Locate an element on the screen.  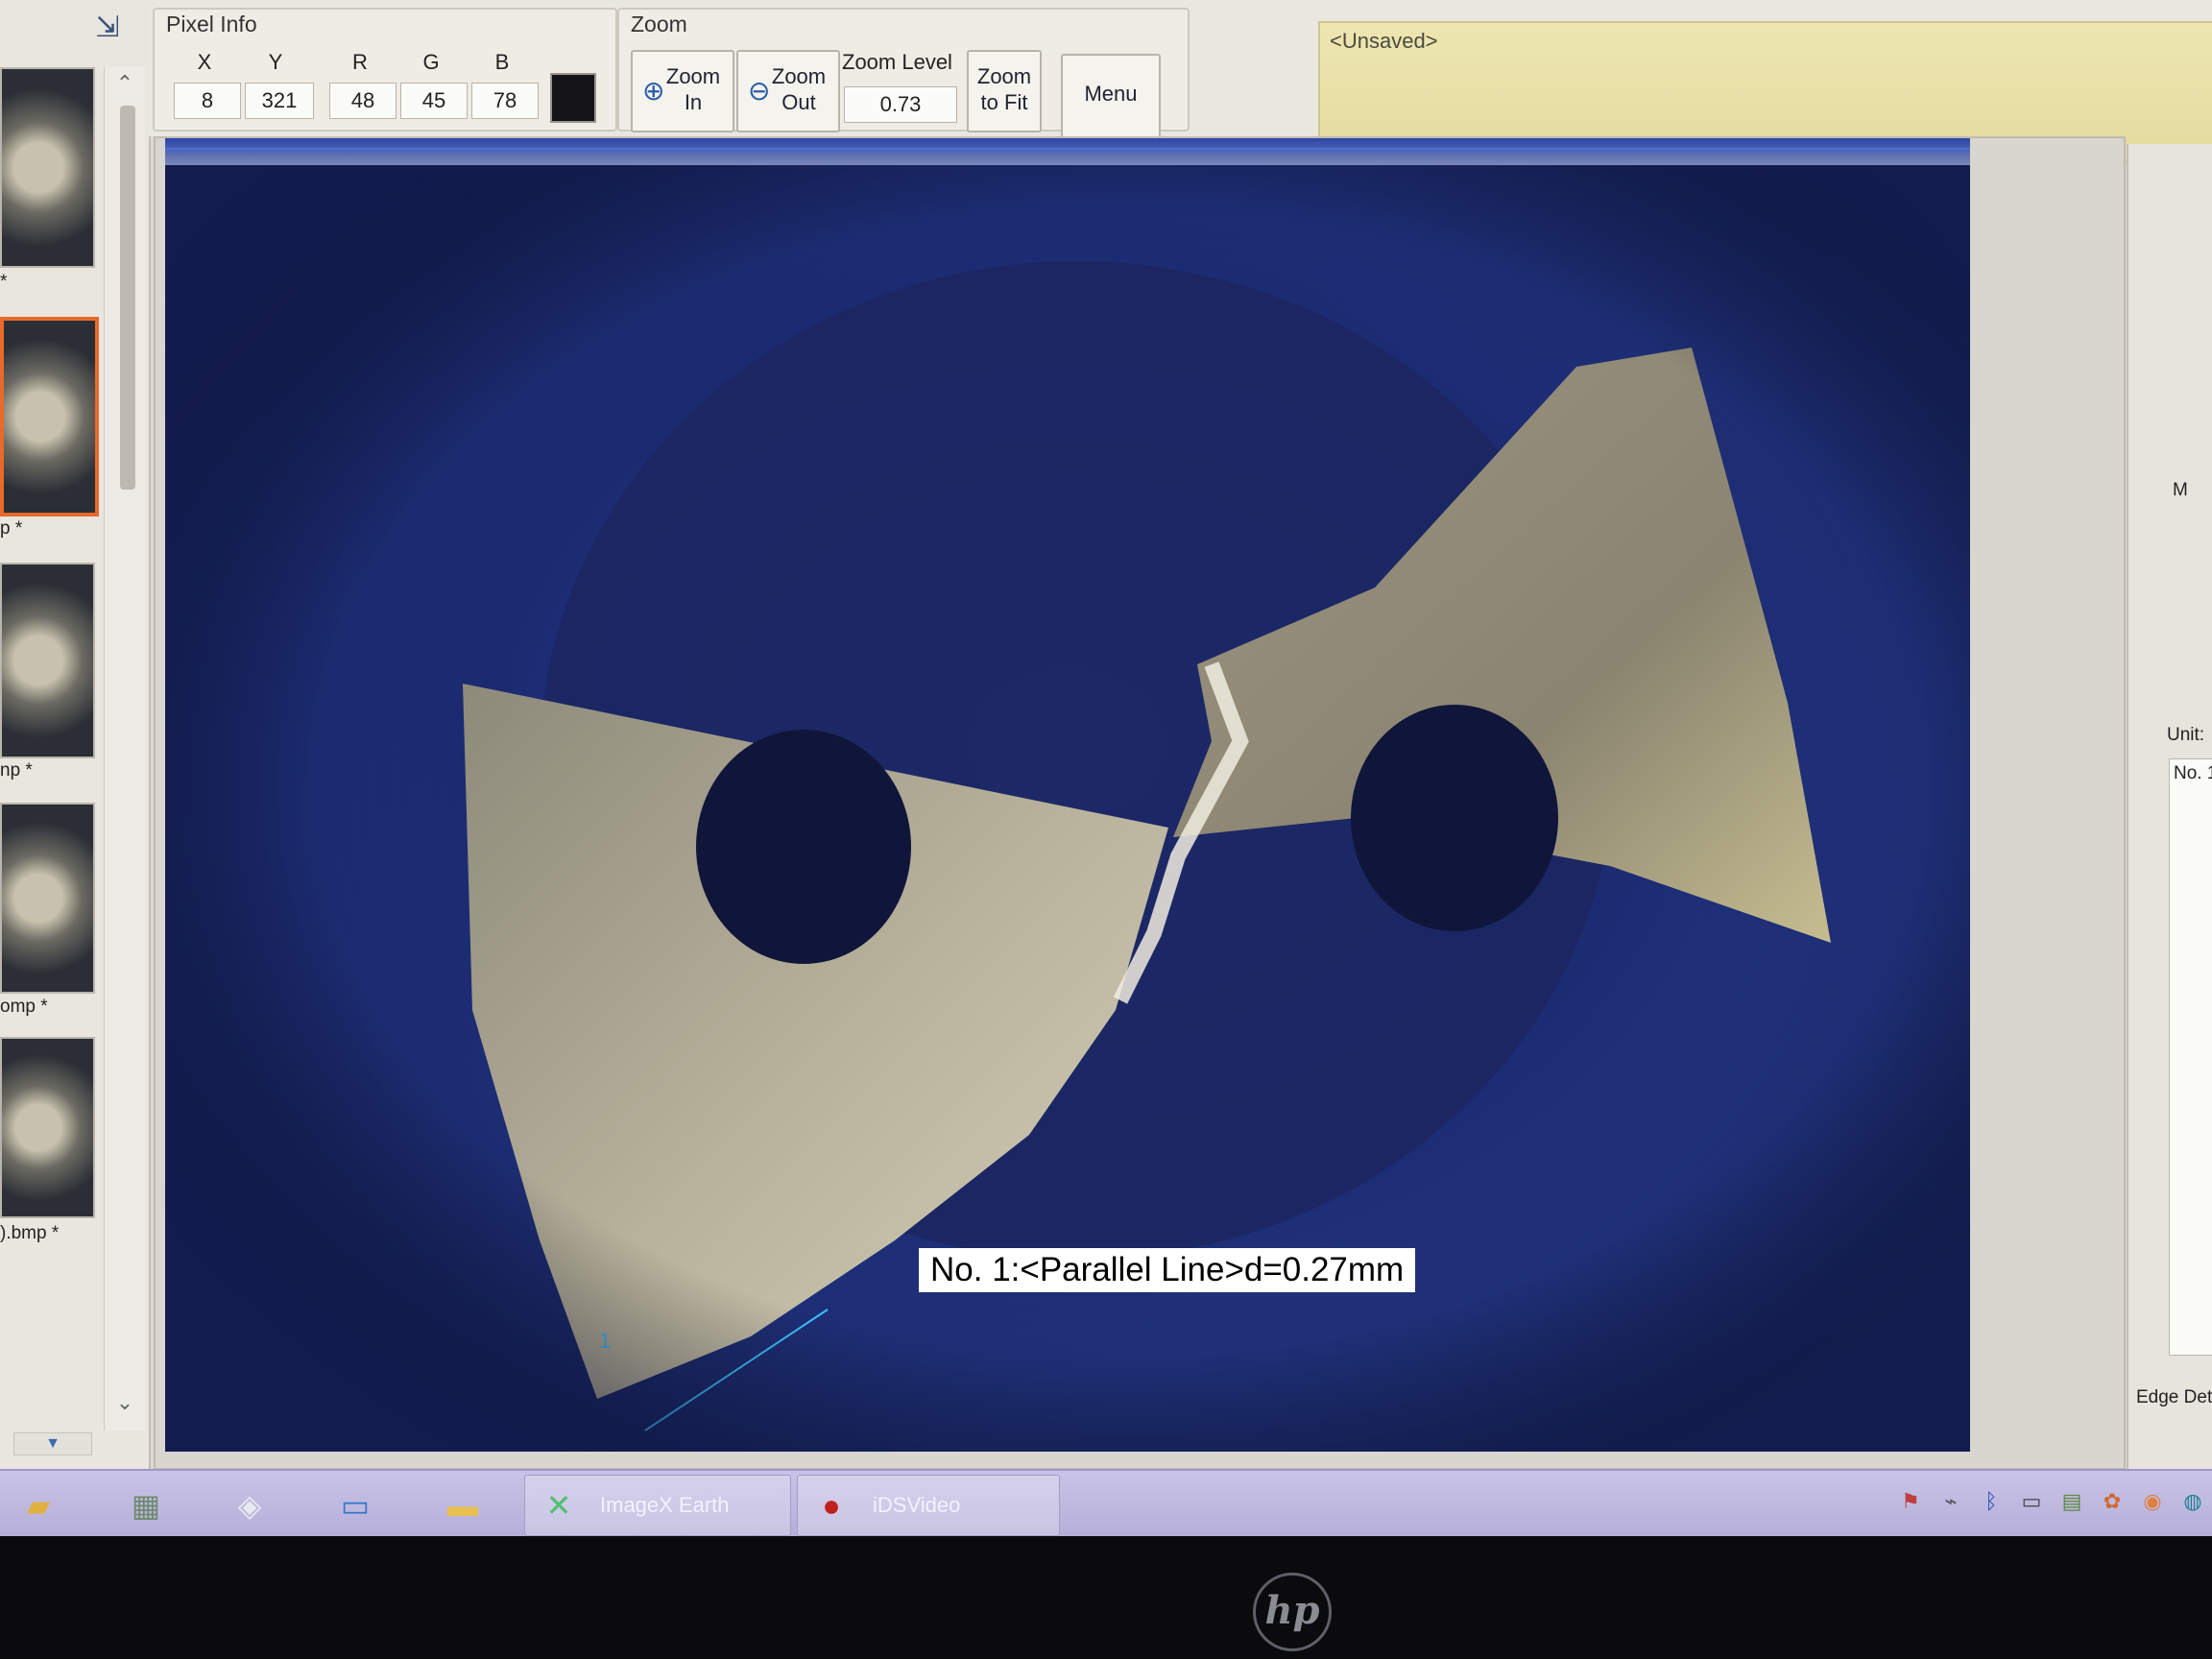
thumbnail-2-selected is located at coordinates (49, 417).